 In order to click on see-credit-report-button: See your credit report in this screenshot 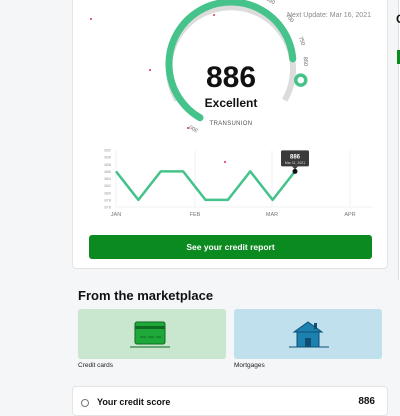, I will do `click(230, 247)`.